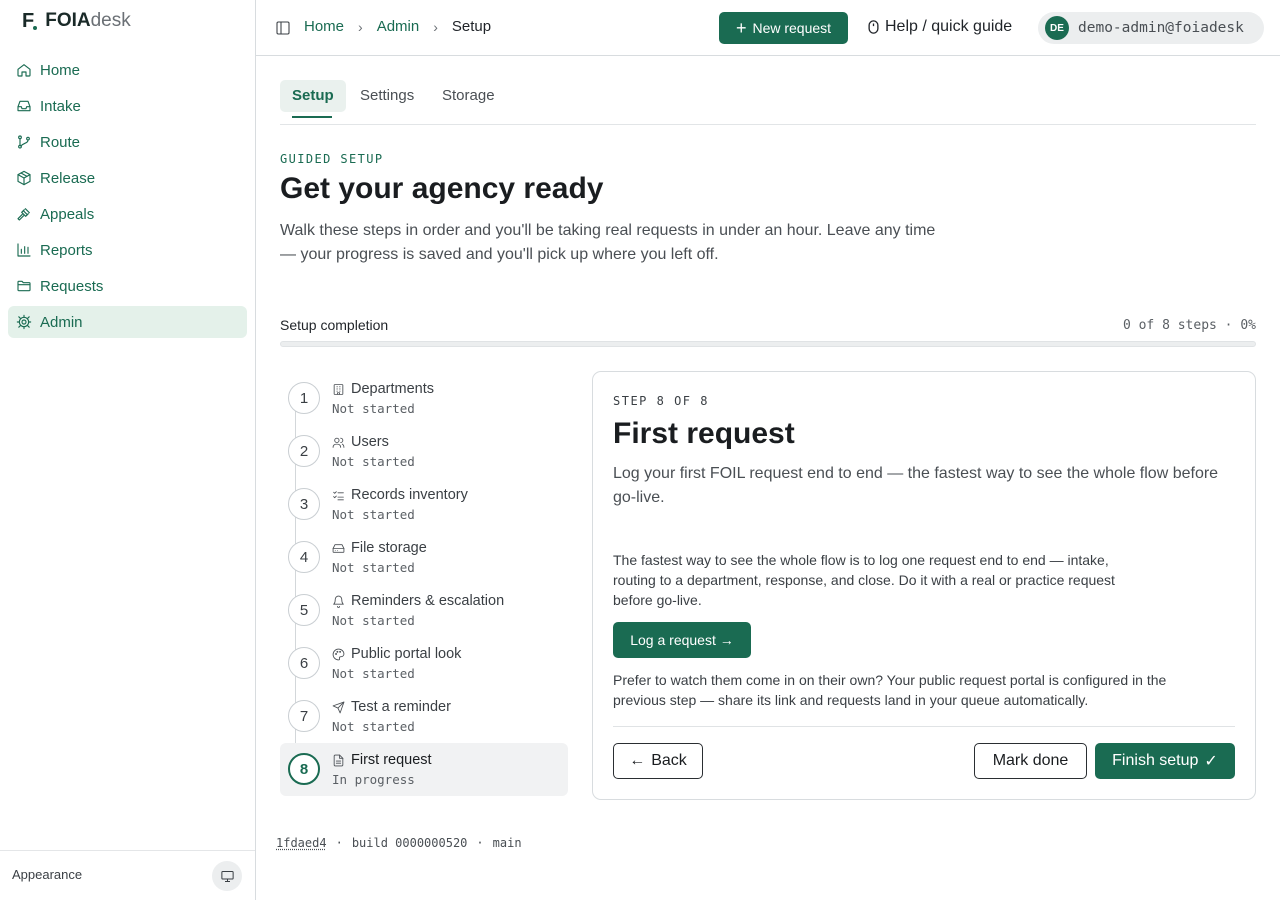  What do you see at coordinates (360, 26) in the screenshot?
I see `chevron-right-icon: ›` at bounding box center [360, 26].